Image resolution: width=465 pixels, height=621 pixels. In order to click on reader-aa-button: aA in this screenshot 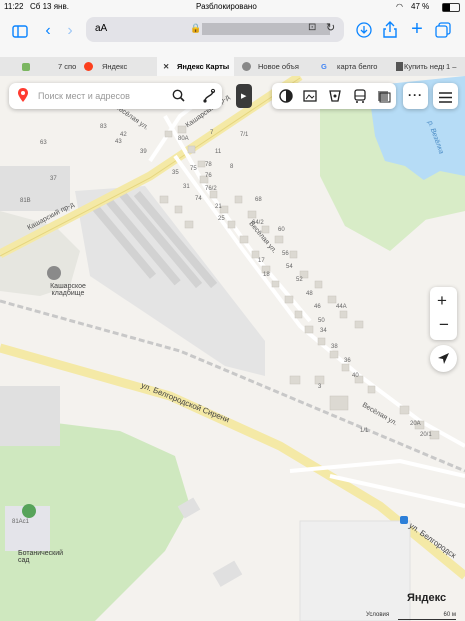, I will do `click(101, 28)`.